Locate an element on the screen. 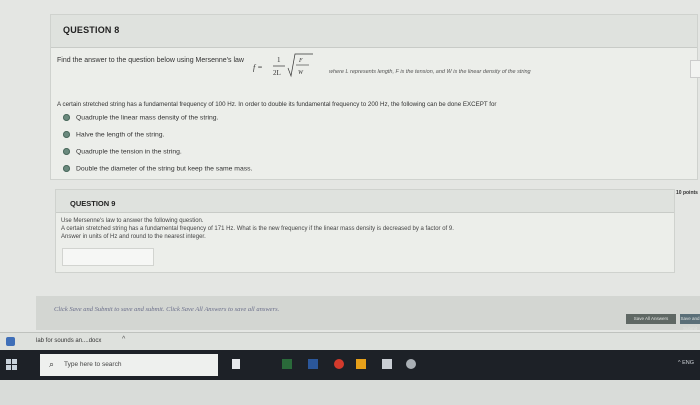  task-view-icon is located at coordinates (236, 364).